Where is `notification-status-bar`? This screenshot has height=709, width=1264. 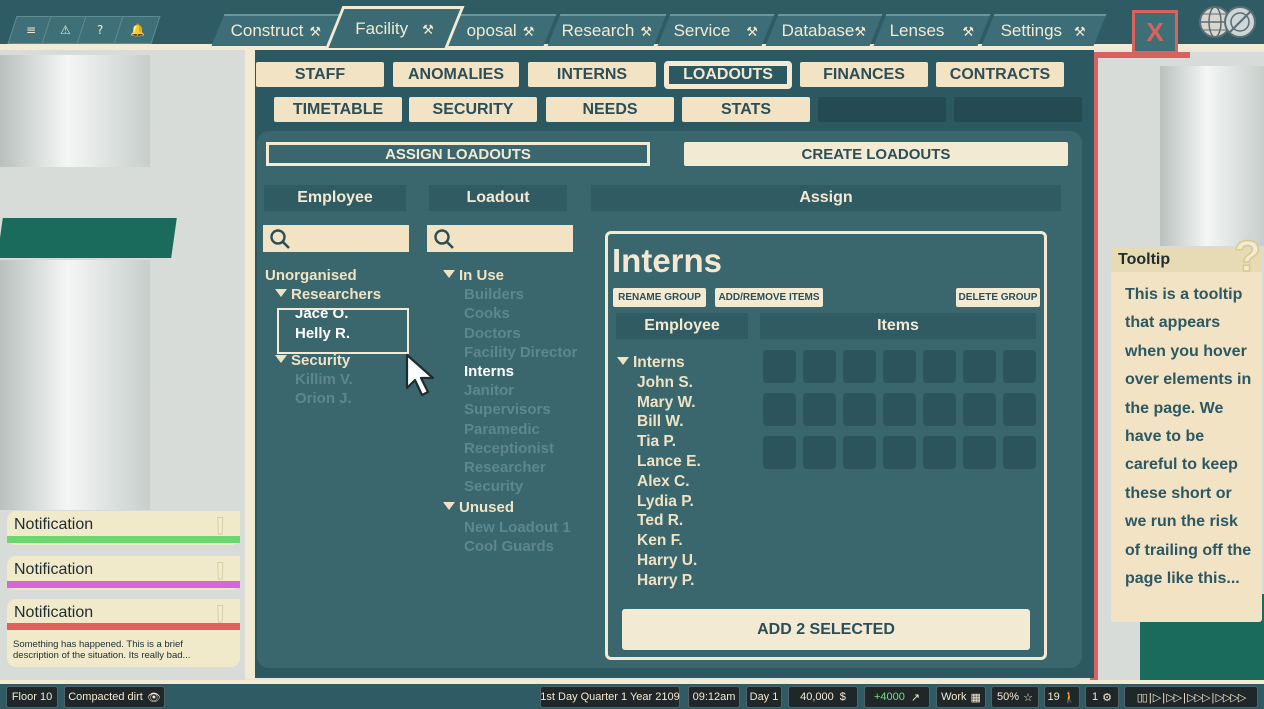
notification-status-bar is located at coordinates (123, 626).